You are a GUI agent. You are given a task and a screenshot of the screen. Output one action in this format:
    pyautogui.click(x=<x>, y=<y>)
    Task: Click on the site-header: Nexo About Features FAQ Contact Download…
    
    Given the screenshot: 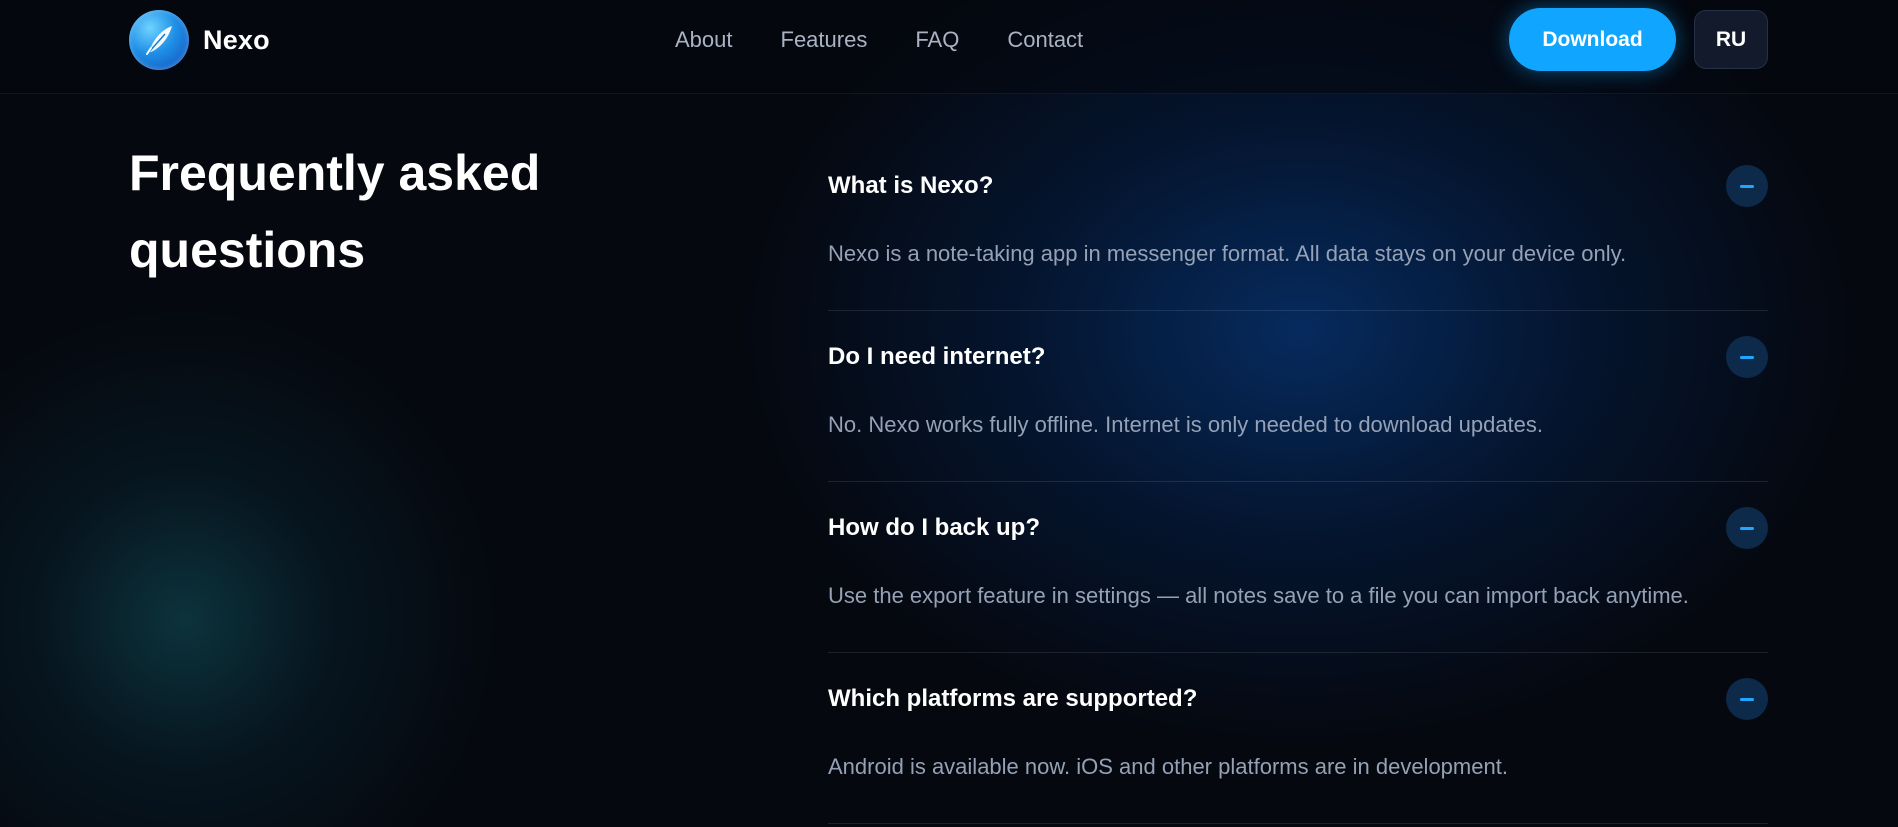 What is the action you would take?
    pyautogui.click(x=949, y=47)
    